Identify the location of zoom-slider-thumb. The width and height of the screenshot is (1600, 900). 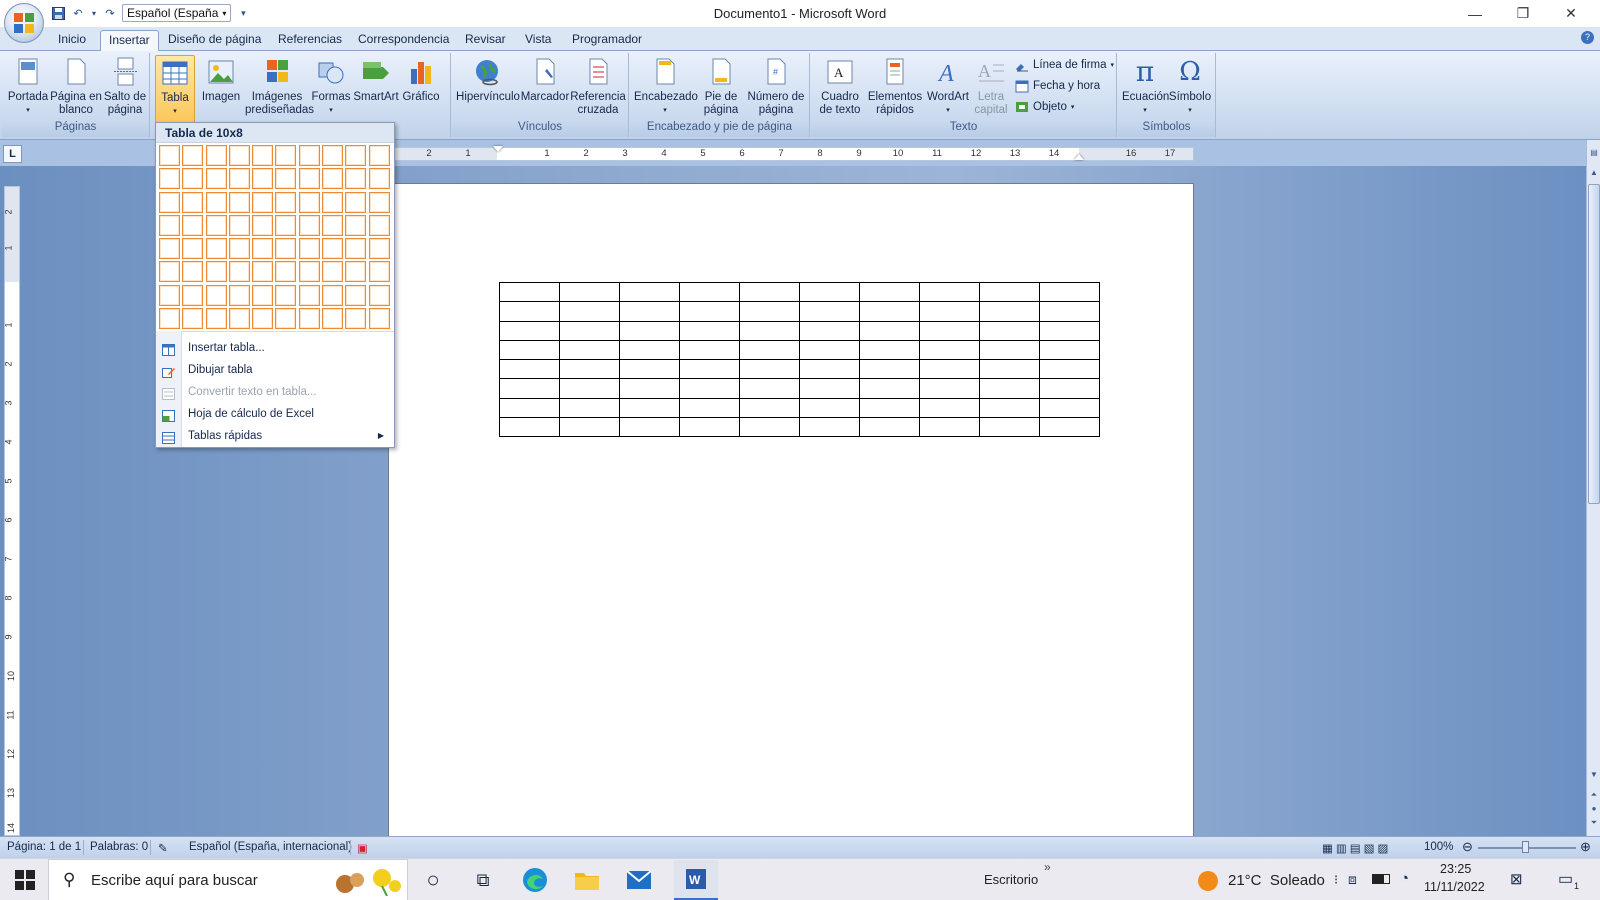
(1525, 847).